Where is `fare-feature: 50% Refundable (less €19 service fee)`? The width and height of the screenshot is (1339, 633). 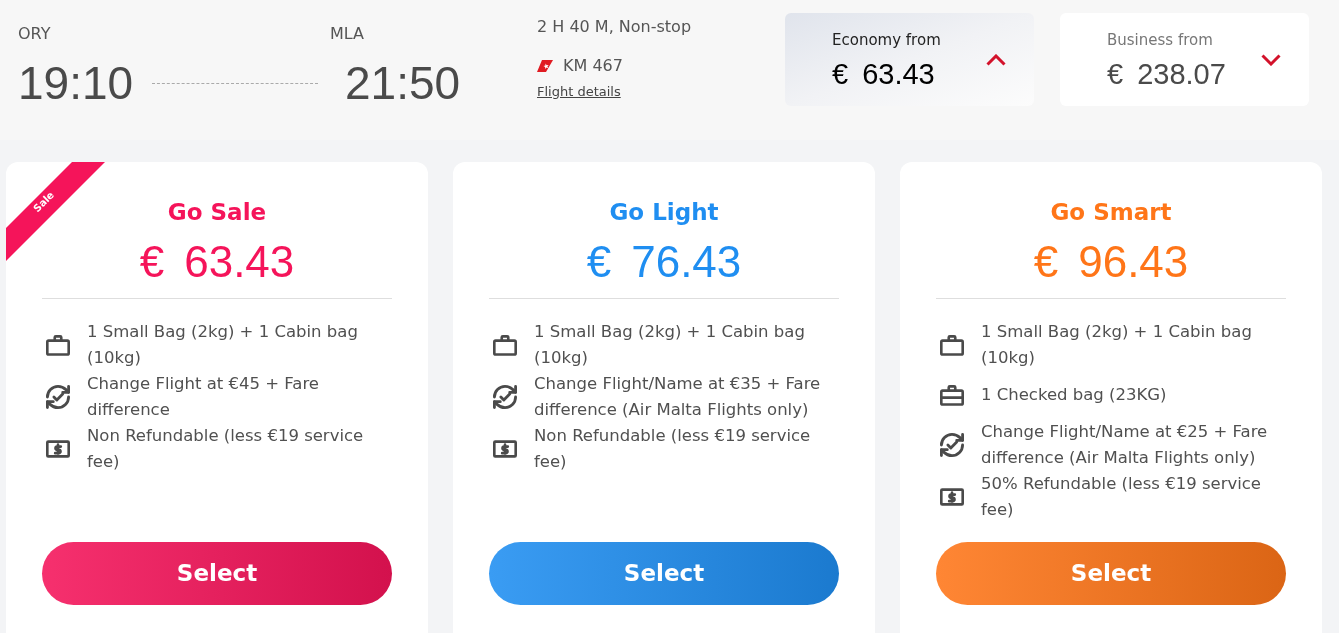 fare-feature: 50% Refundable (less €19 service fee) is located at coordinates (1121, 497).